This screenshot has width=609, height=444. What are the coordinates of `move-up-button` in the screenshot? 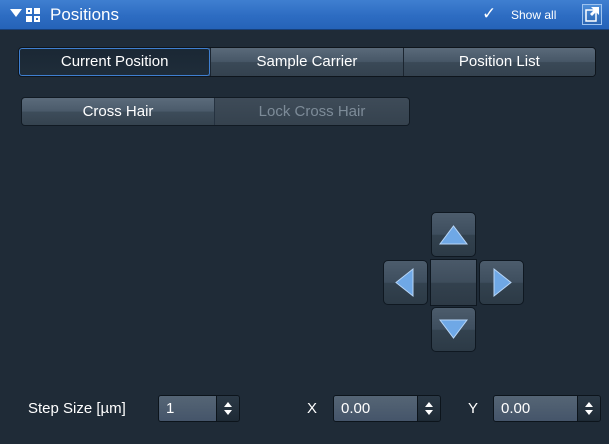 It's located at (453, 234).